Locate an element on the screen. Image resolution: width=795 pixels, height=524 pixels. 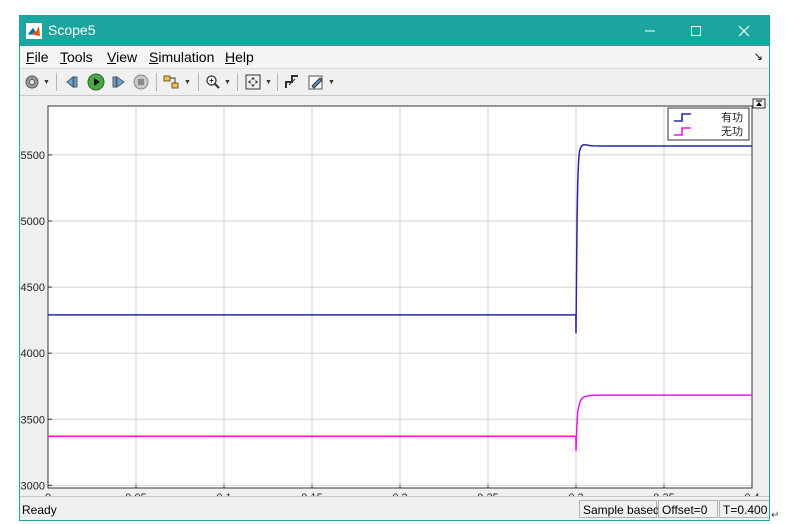
highlight-block-button: ▼ is located at coordinates (177, 82).